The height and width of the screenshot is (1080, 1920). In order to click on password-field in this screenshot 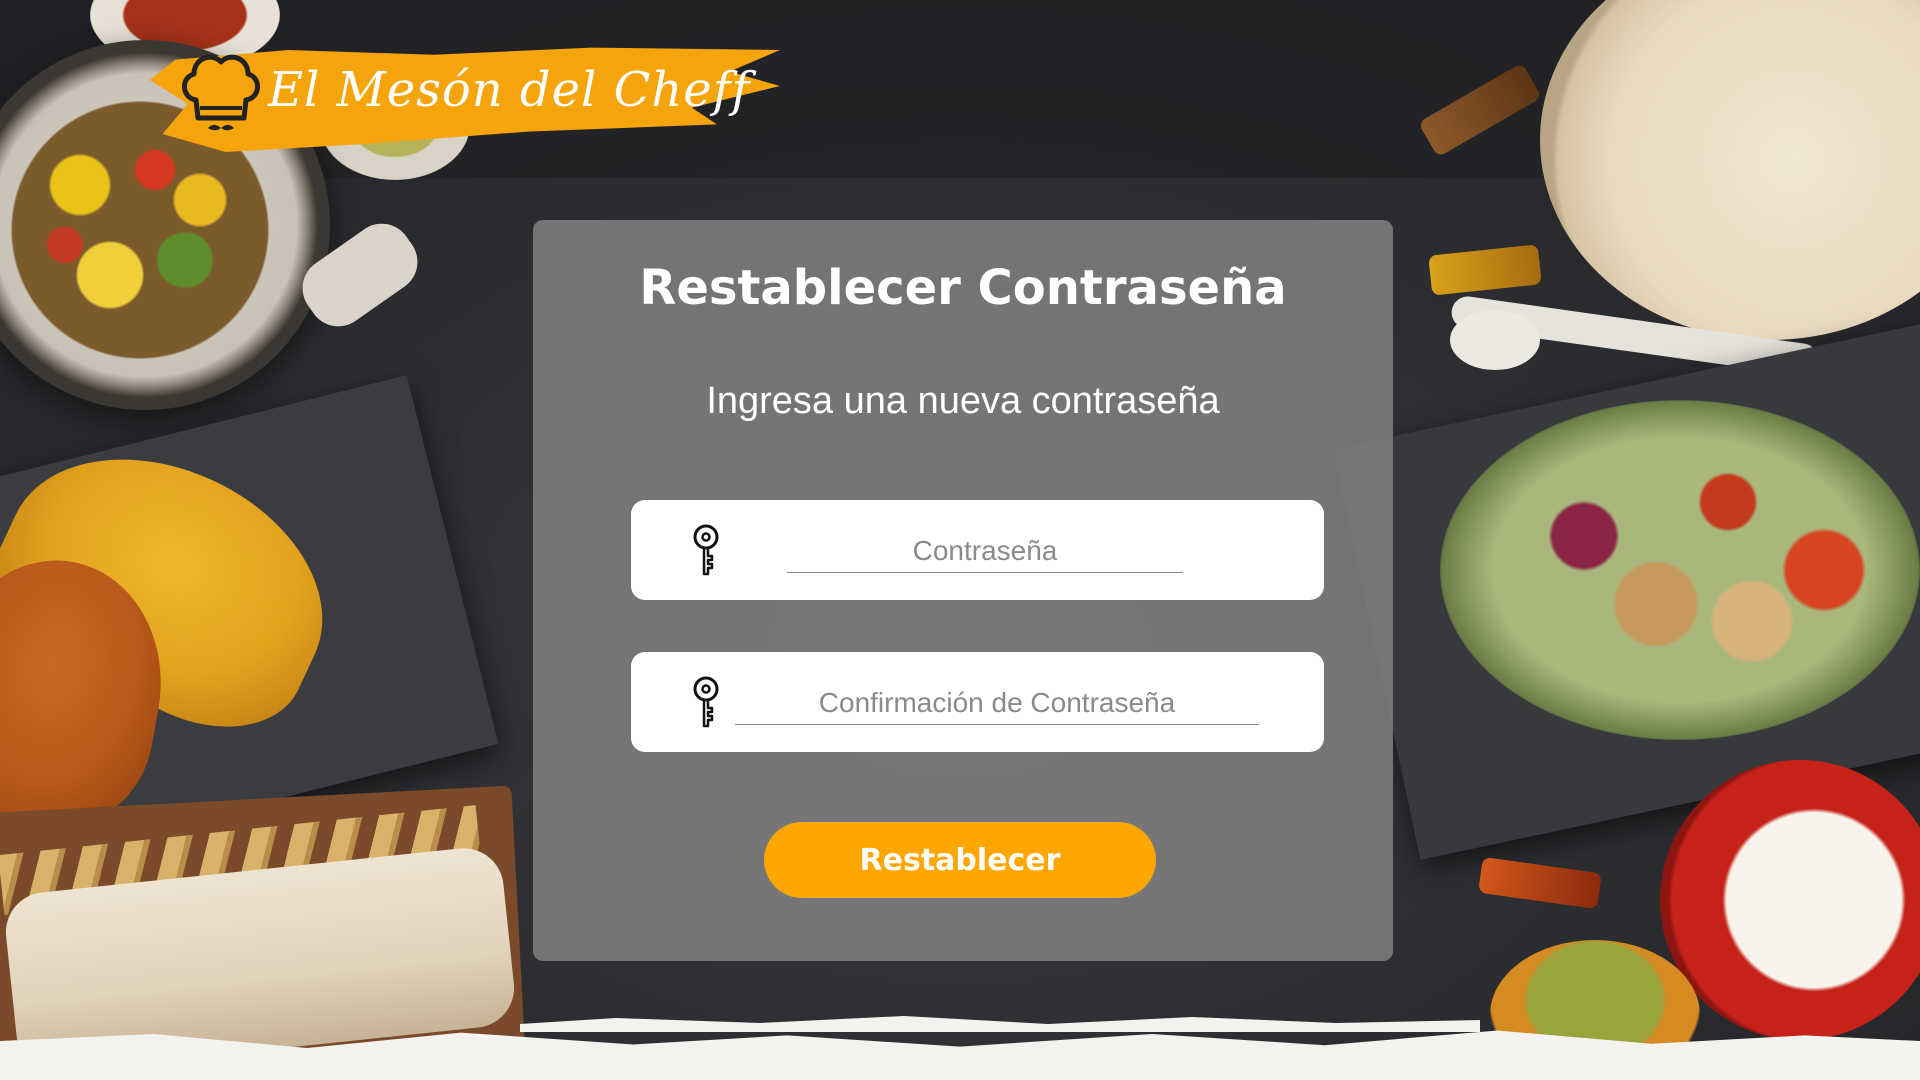, I will do `click(977, 550)`.